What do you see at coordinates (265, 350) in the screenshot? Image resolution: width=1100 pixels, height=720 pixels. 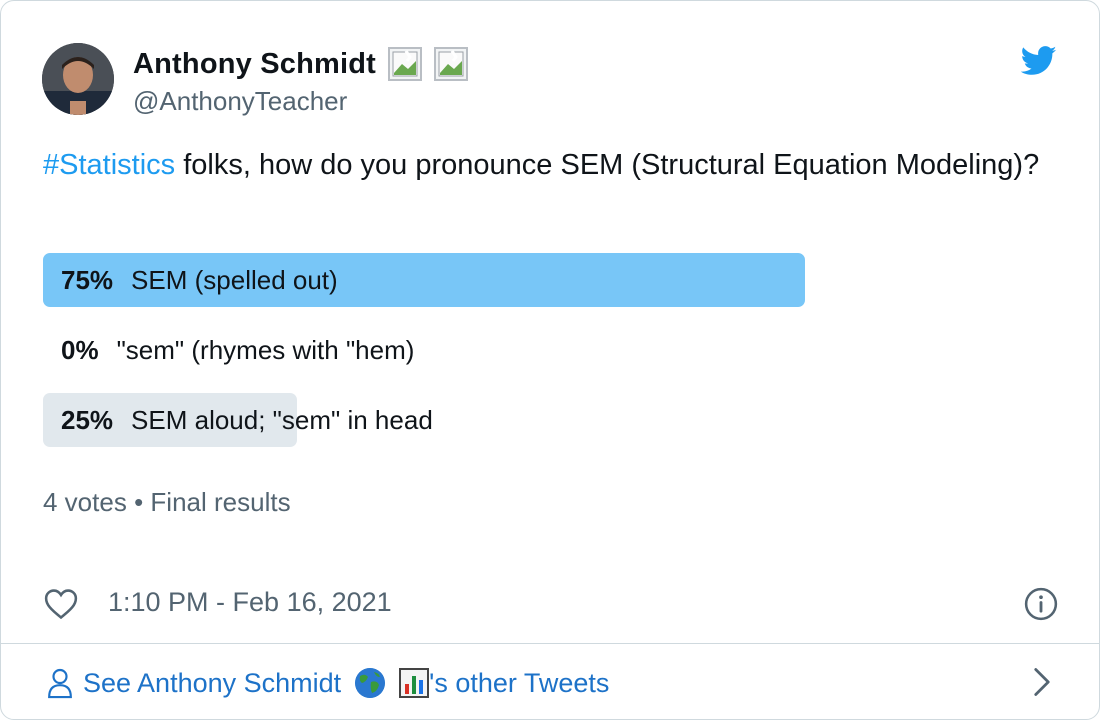 I see `poll-option-text: "sem" (rhymes with "hem)` at bounding box center [265, 350].